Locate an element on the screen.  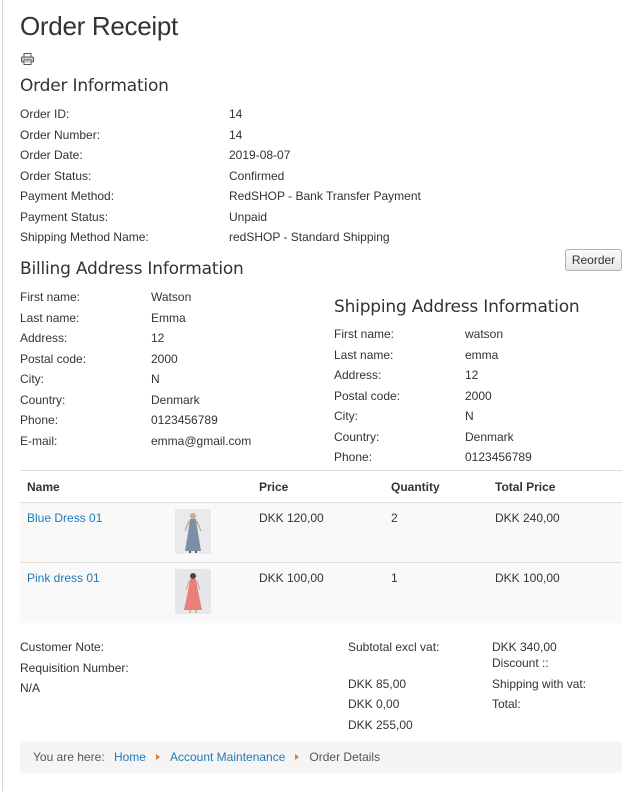
order-number-label: Order Number: is located at coordinates (60, 134).